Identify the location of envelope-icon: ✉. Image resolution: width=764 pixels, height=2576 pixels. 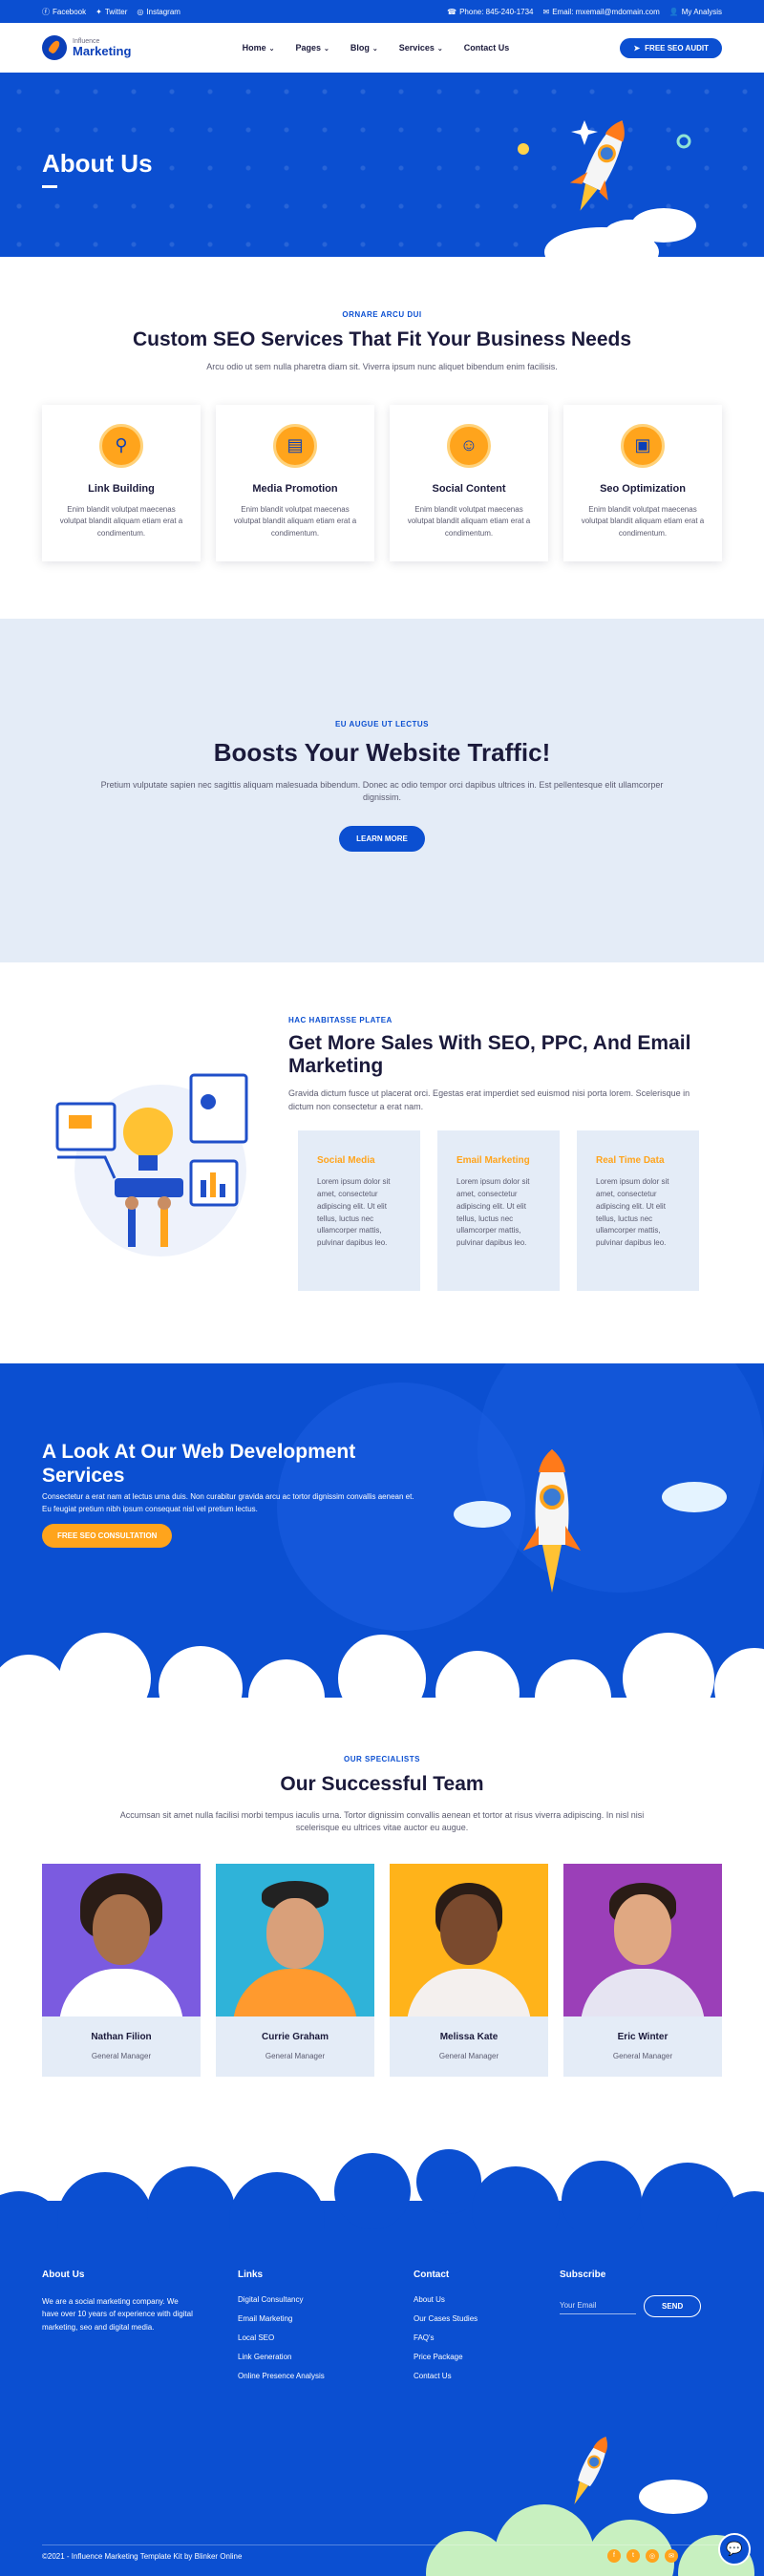
(671, 2555).